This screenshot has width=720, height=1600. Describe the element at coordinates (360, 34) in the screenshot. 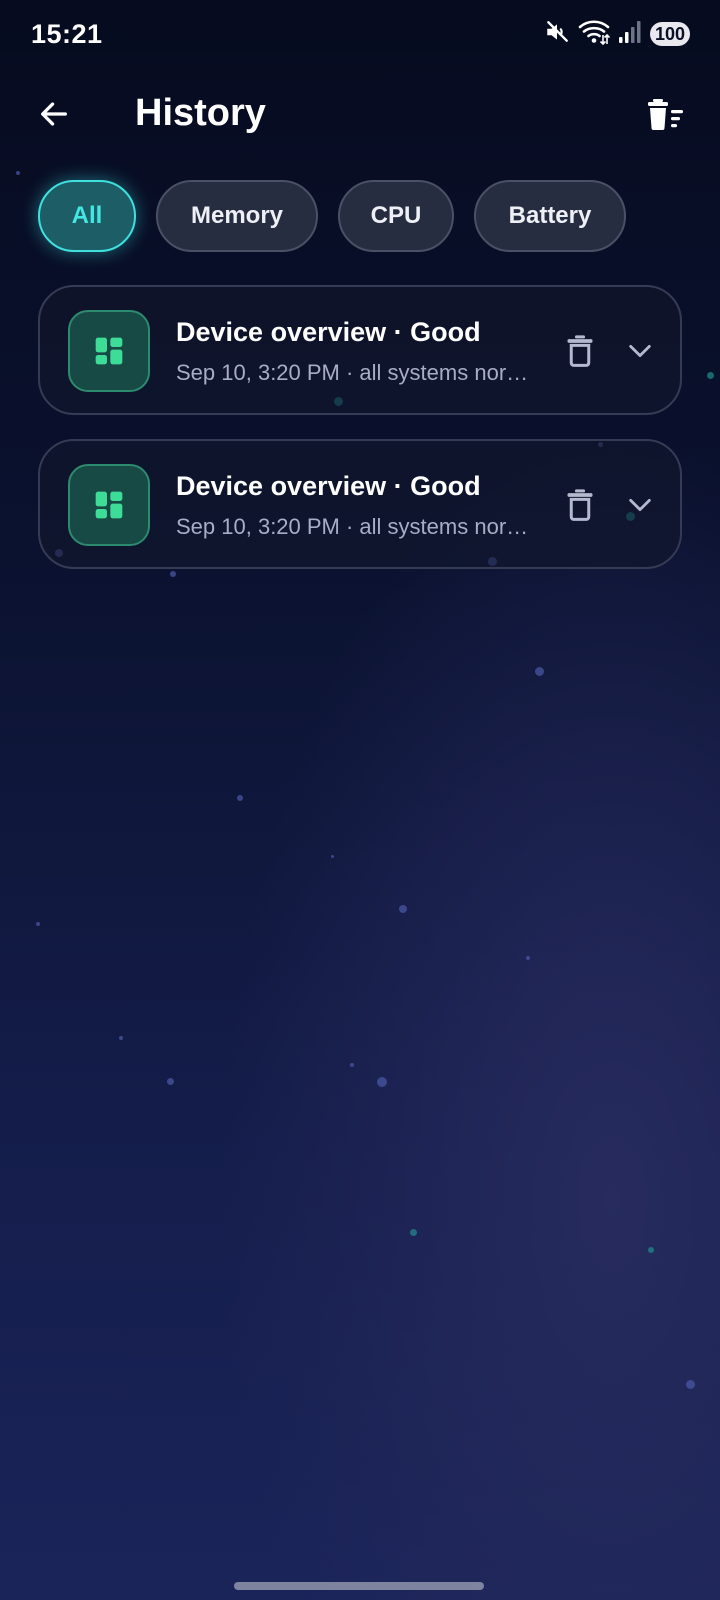

I see `status-bar: 15:21 100` at that location.